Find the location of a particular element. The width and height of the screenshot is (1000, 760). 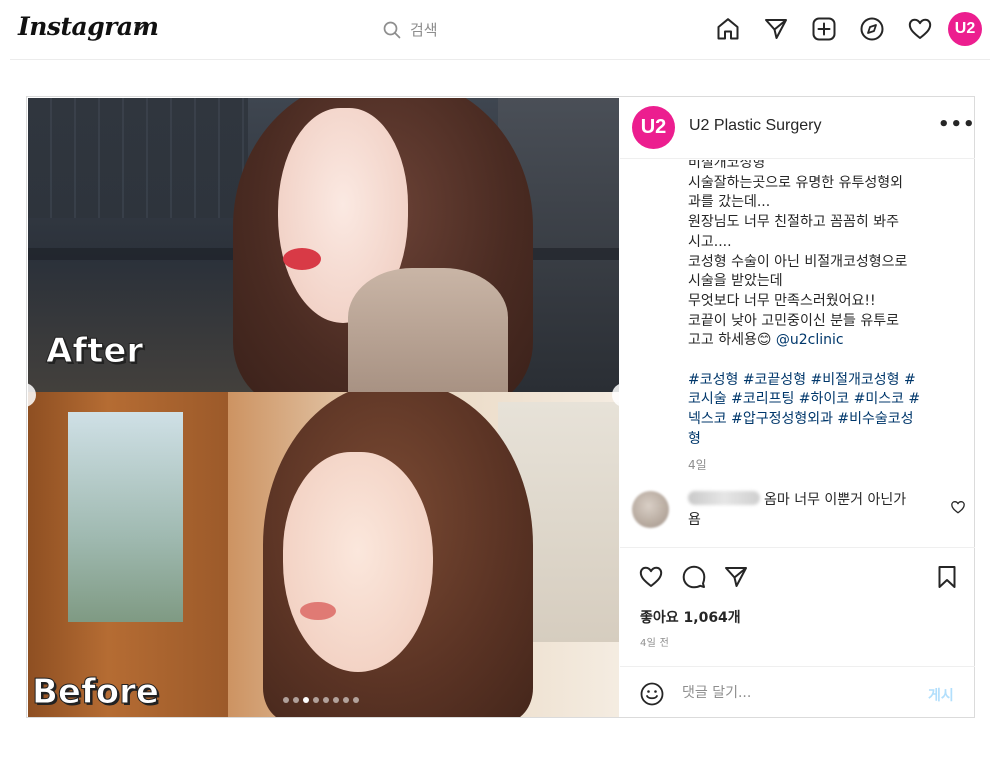

commenter-username-blurred is located at coordinates (724, 498).